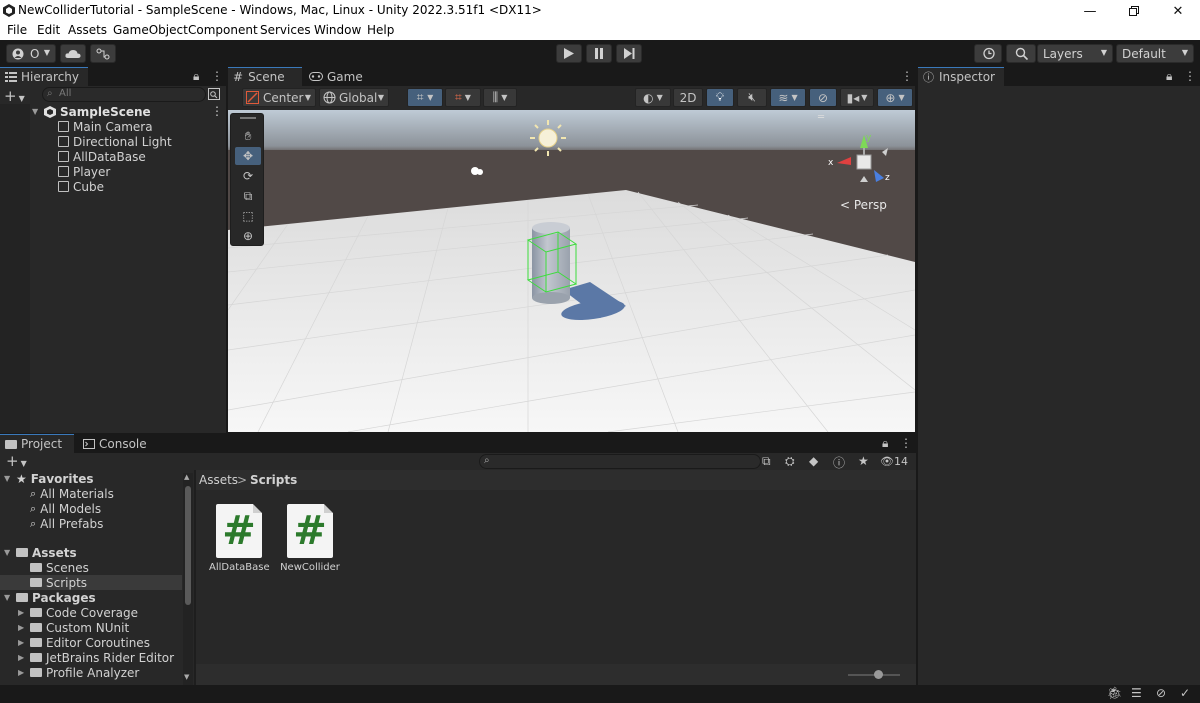 The image size is (1200, 703). Describe the element at coordinates (31, 53) in the screenshot. I see `account-dropdown: O ▼` at that location.